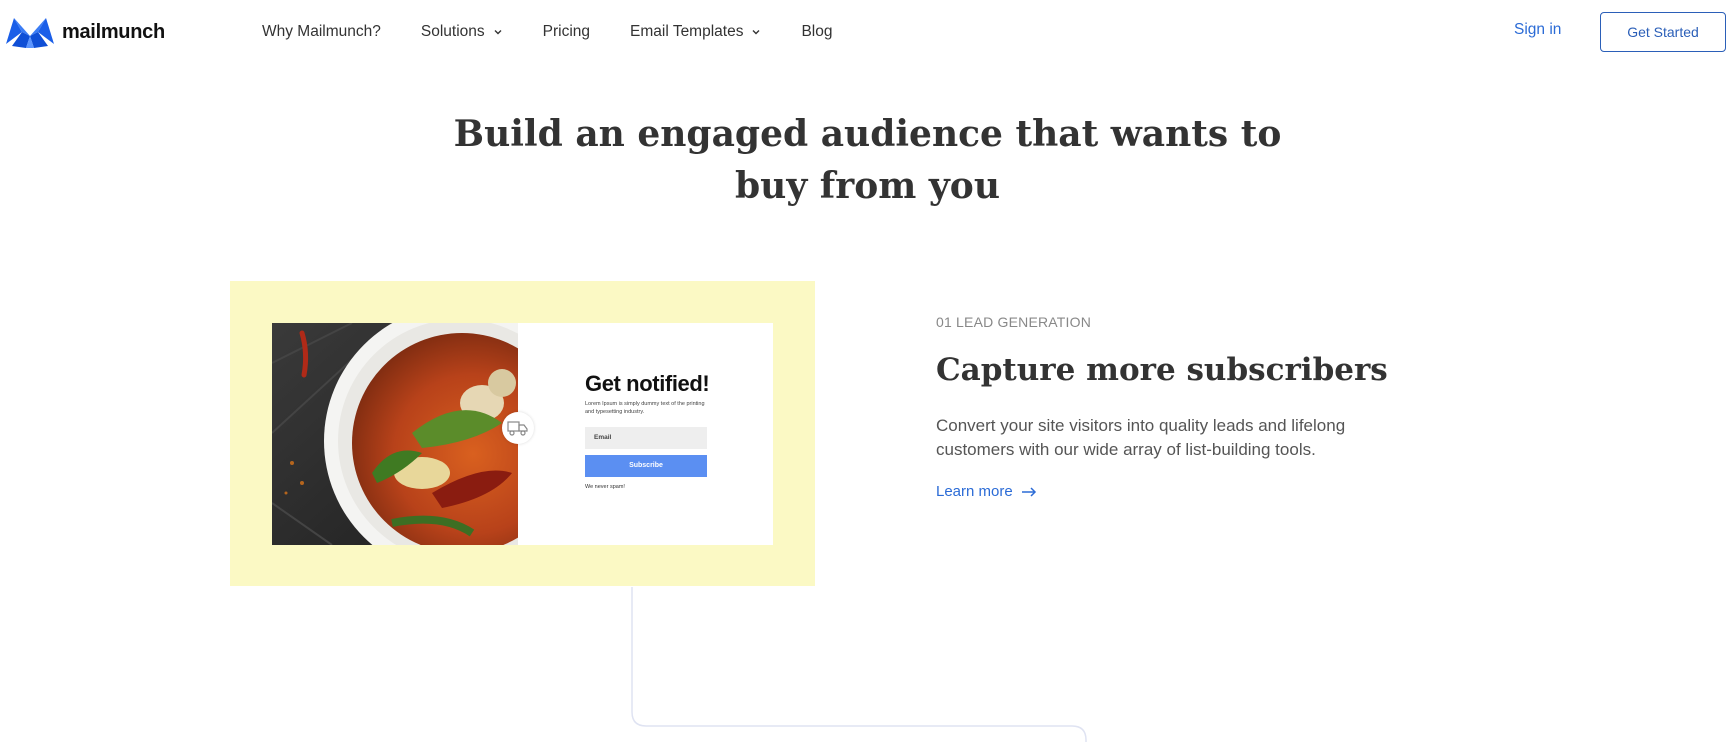 This screenshot has width=1735, height=742. I want to click on learn-more-link: Learn more, so click(986, 491).